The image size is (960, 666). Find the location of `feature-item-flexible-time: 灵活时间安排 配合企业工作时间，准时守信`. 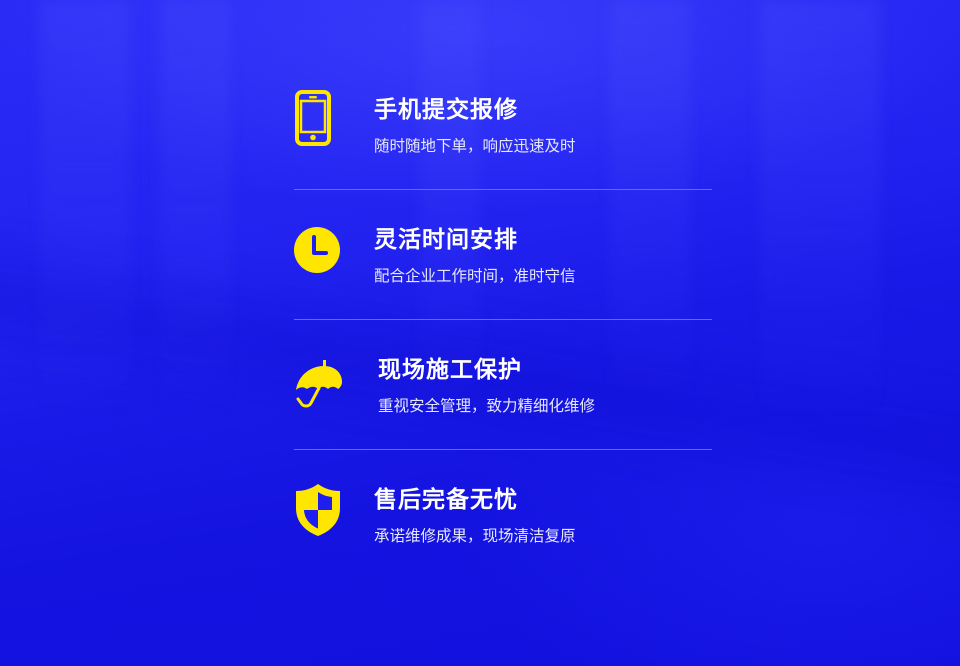

feature-item-flexible-time: 灵活时间安排 配合企业工作时间，准时守信 is located at coordinates (503, 283).